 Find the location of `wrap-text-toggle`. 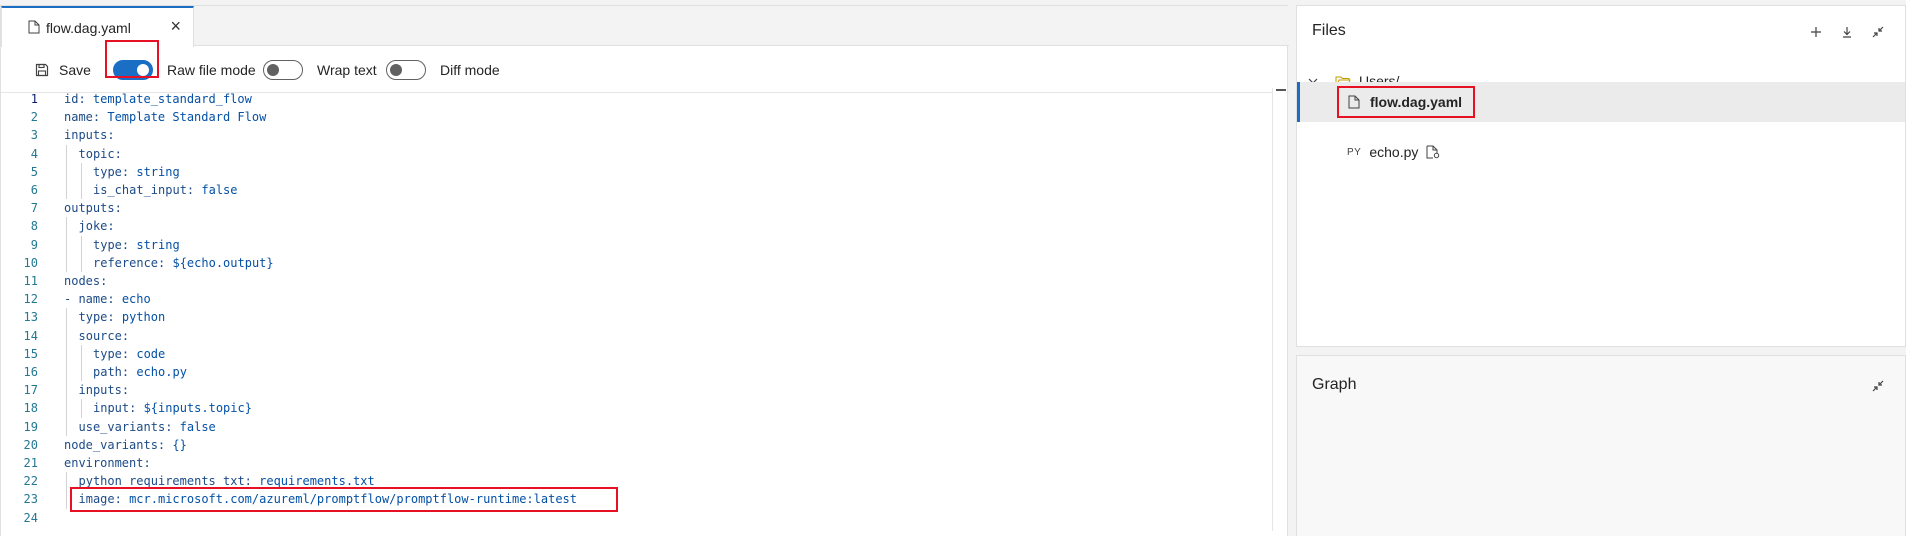

wrap-text-toggle is located at coordinates (283, 70).